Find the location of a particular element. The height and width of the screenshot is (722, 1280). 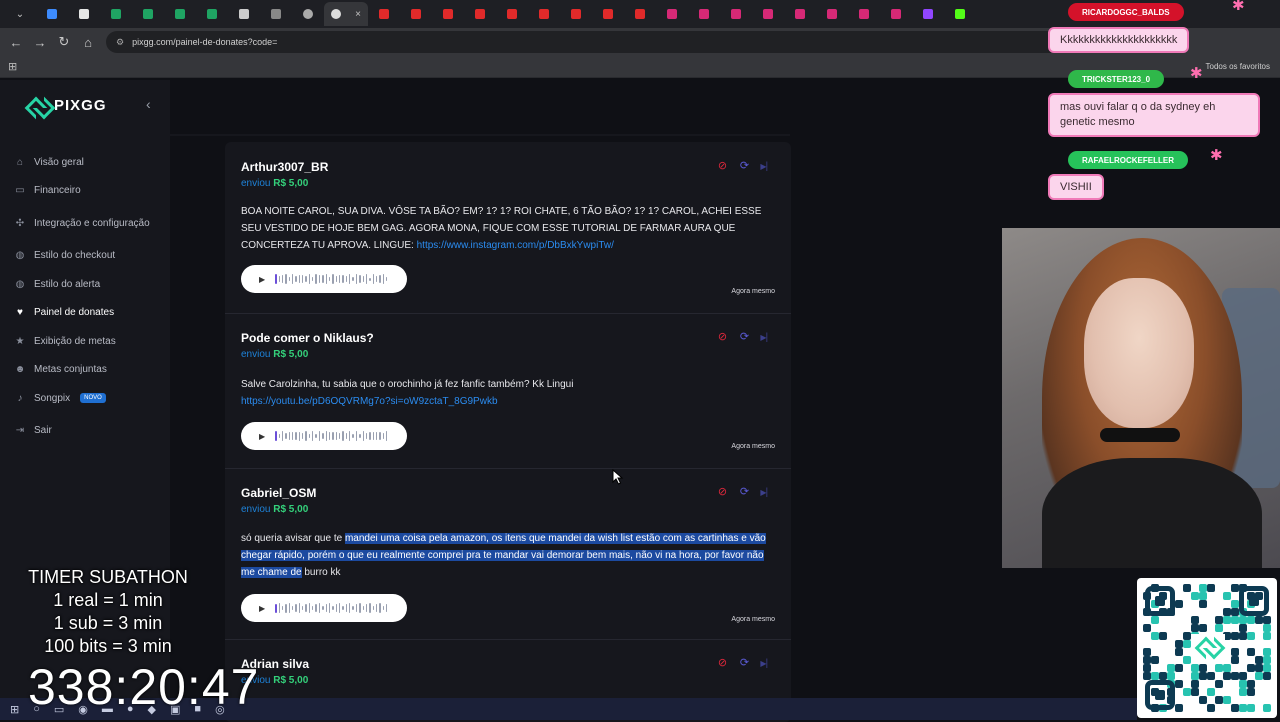

sidebar-item-label: Painel de donates is located at coordinates (74, 313).